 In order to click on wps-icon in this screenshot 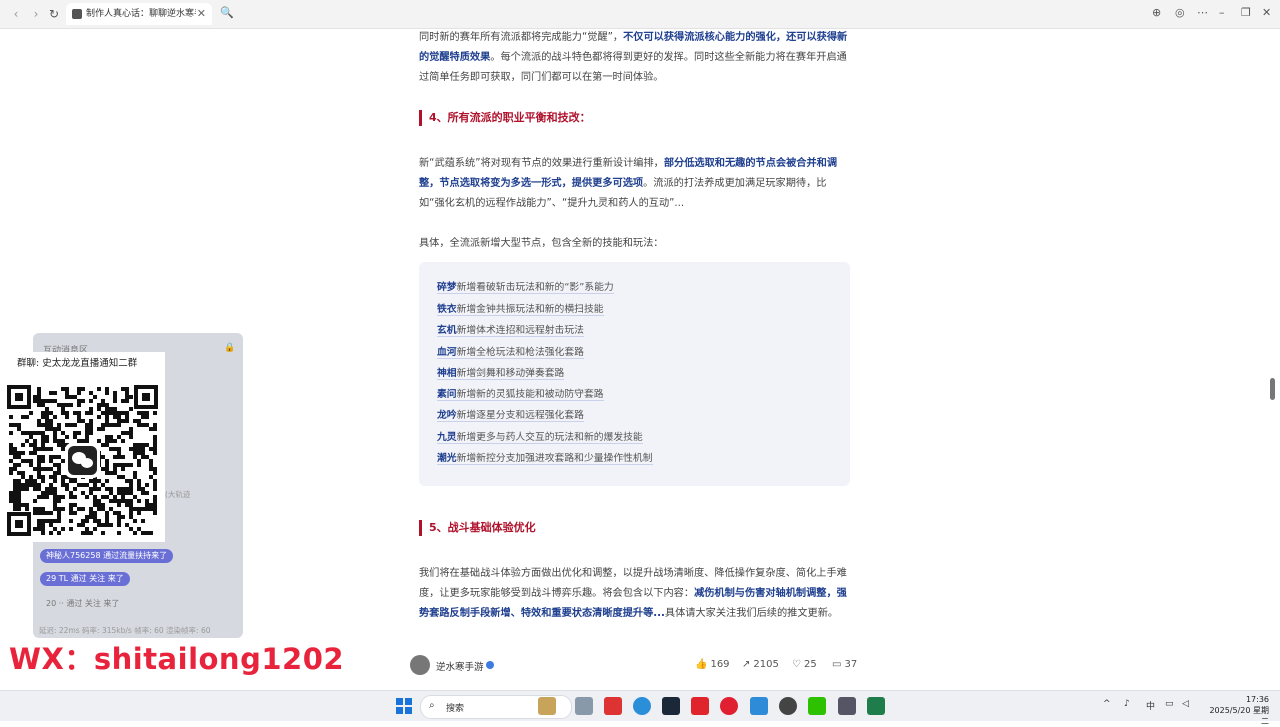, I will do `click(613, 706)`.